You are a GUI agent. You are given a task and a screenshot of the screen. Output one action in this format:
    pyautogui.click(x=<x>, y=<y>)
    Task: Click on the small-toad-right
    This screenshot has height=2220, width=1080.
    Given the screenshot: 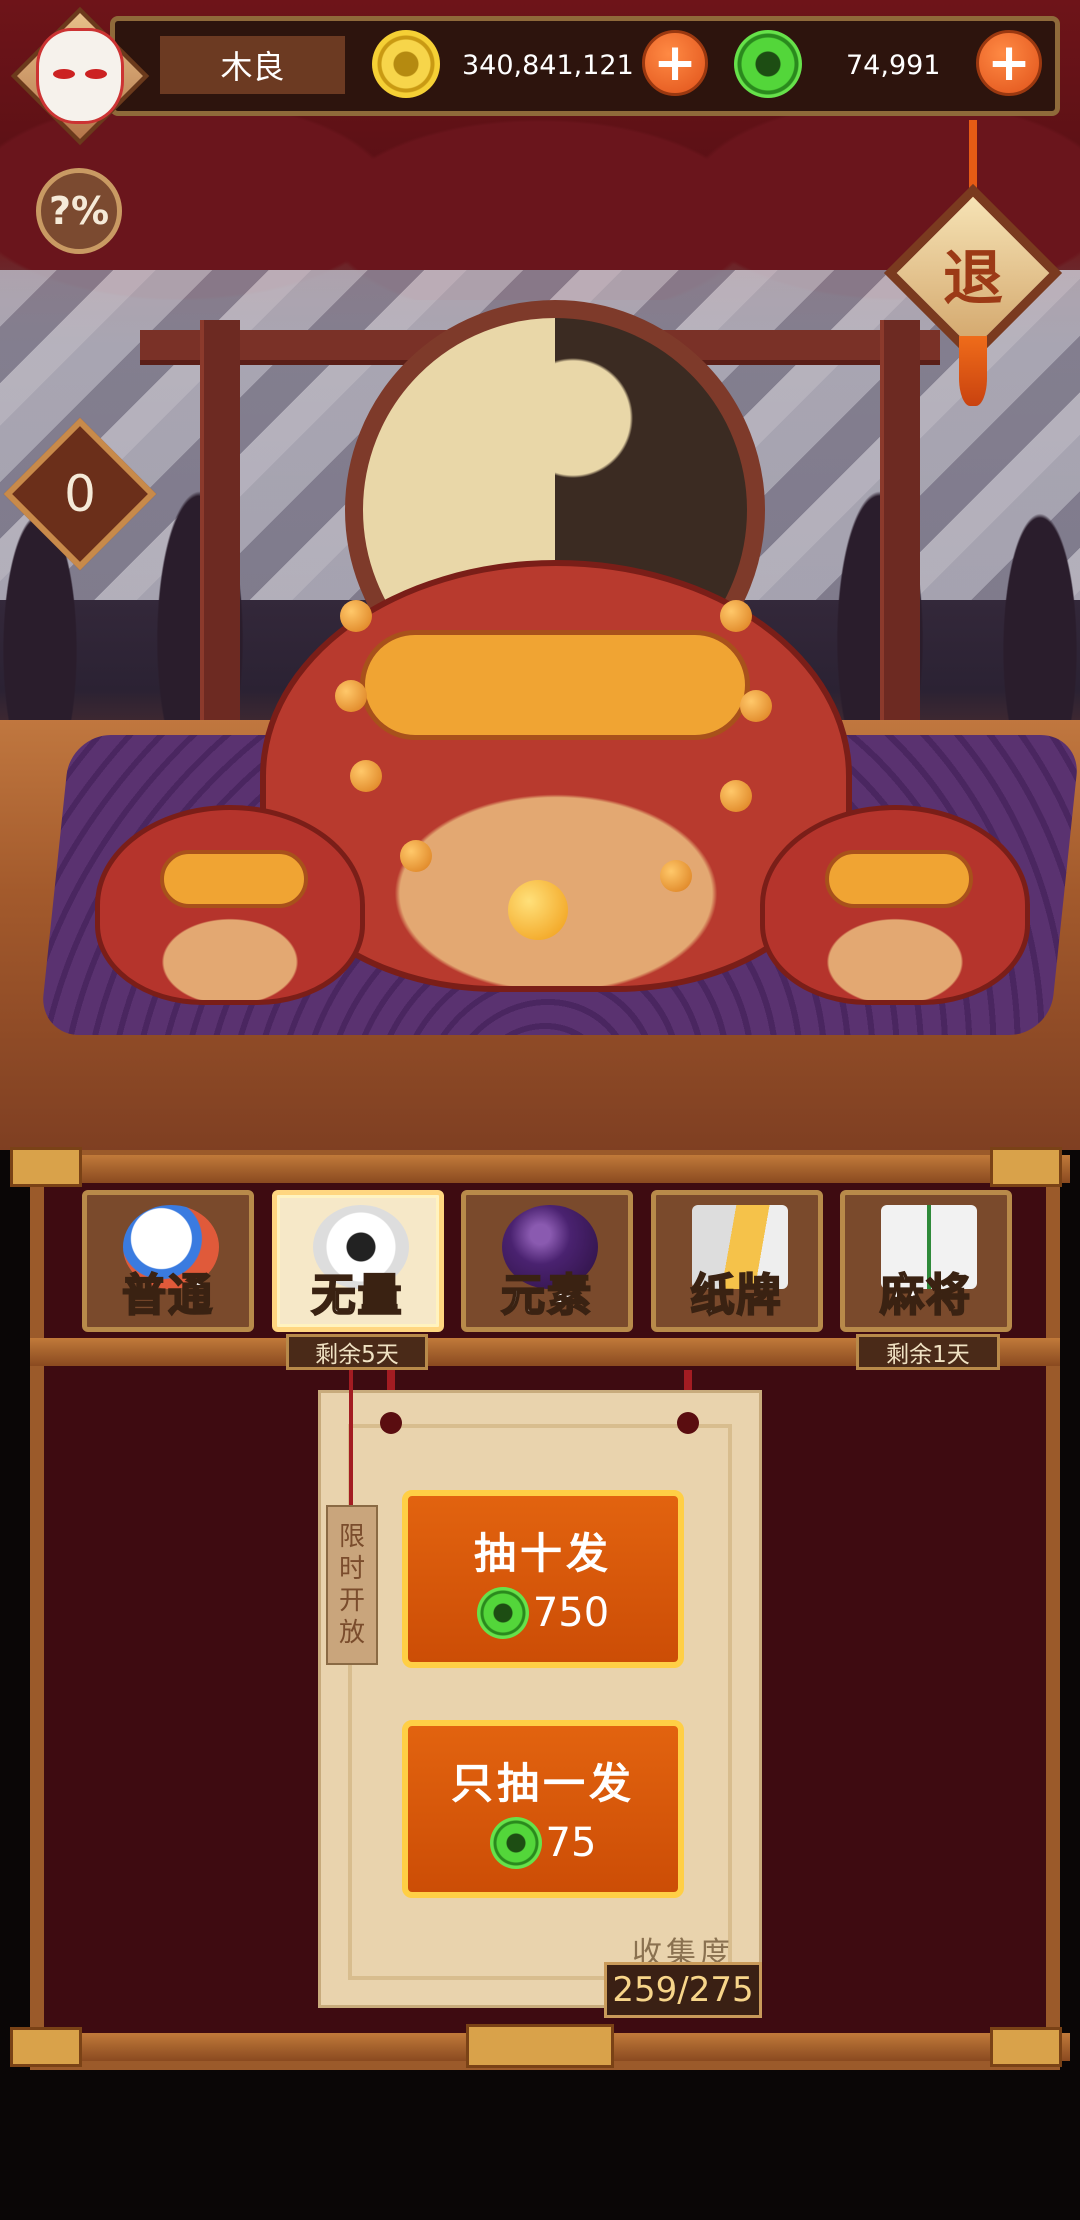 What is the action you would take?
    pyautogui.click(x=895, y=905)
    